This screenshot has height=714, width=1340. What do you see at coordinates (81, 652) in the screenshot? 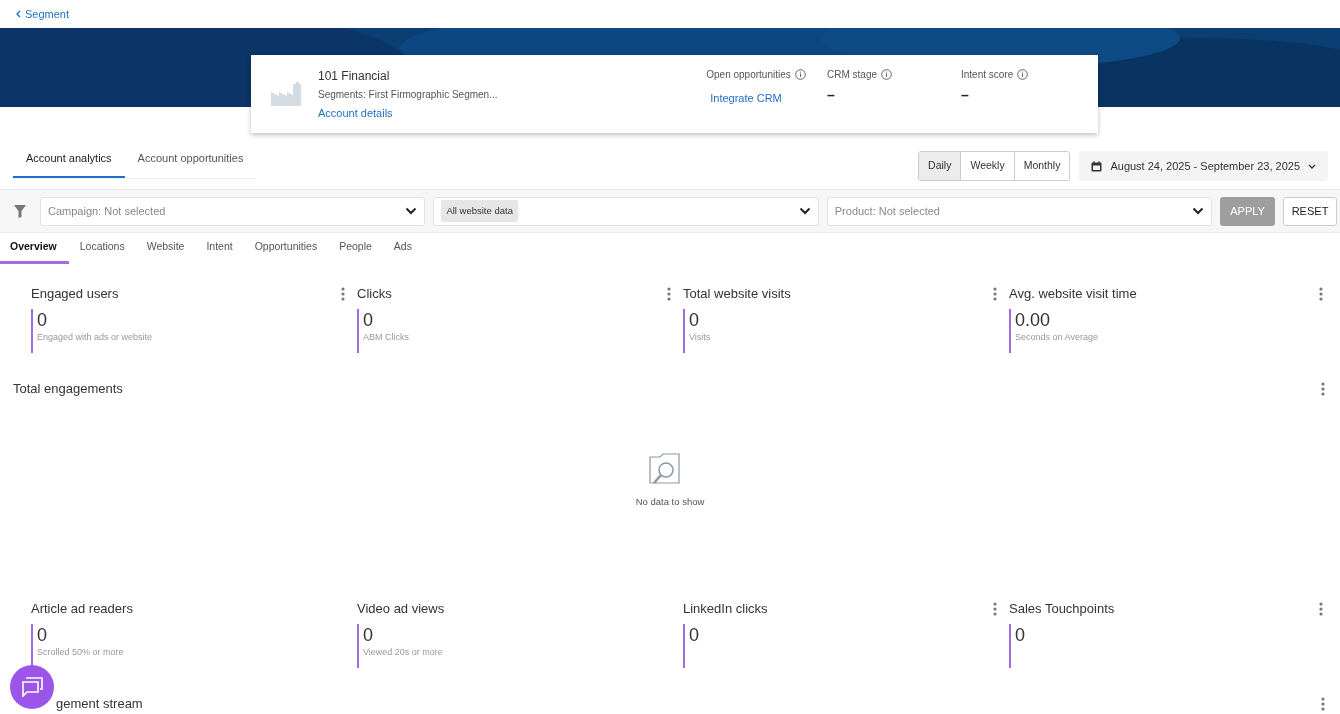
I see `metric-caption: Scrolled 50% or more` at bounding box center [81, 652].